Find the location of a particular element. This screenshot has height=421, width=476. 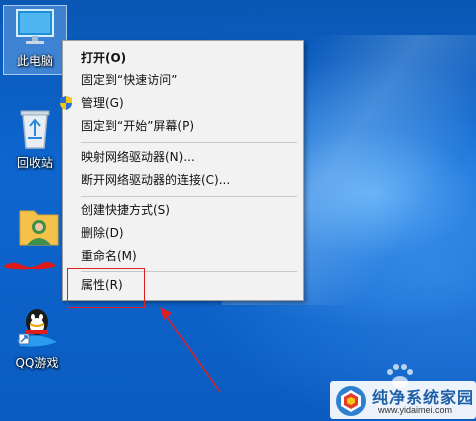

red-redaction-scribble is located at coordinates (30, 266).